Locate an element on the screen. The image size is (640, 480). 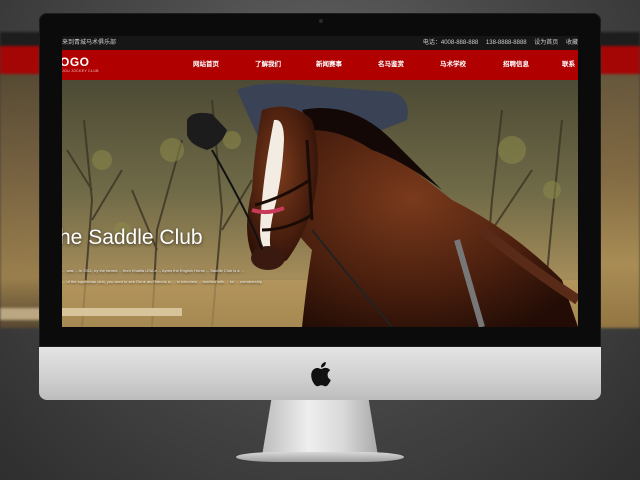
nav-horses: 名马鉴赏 is located at coordinates (391, 65).